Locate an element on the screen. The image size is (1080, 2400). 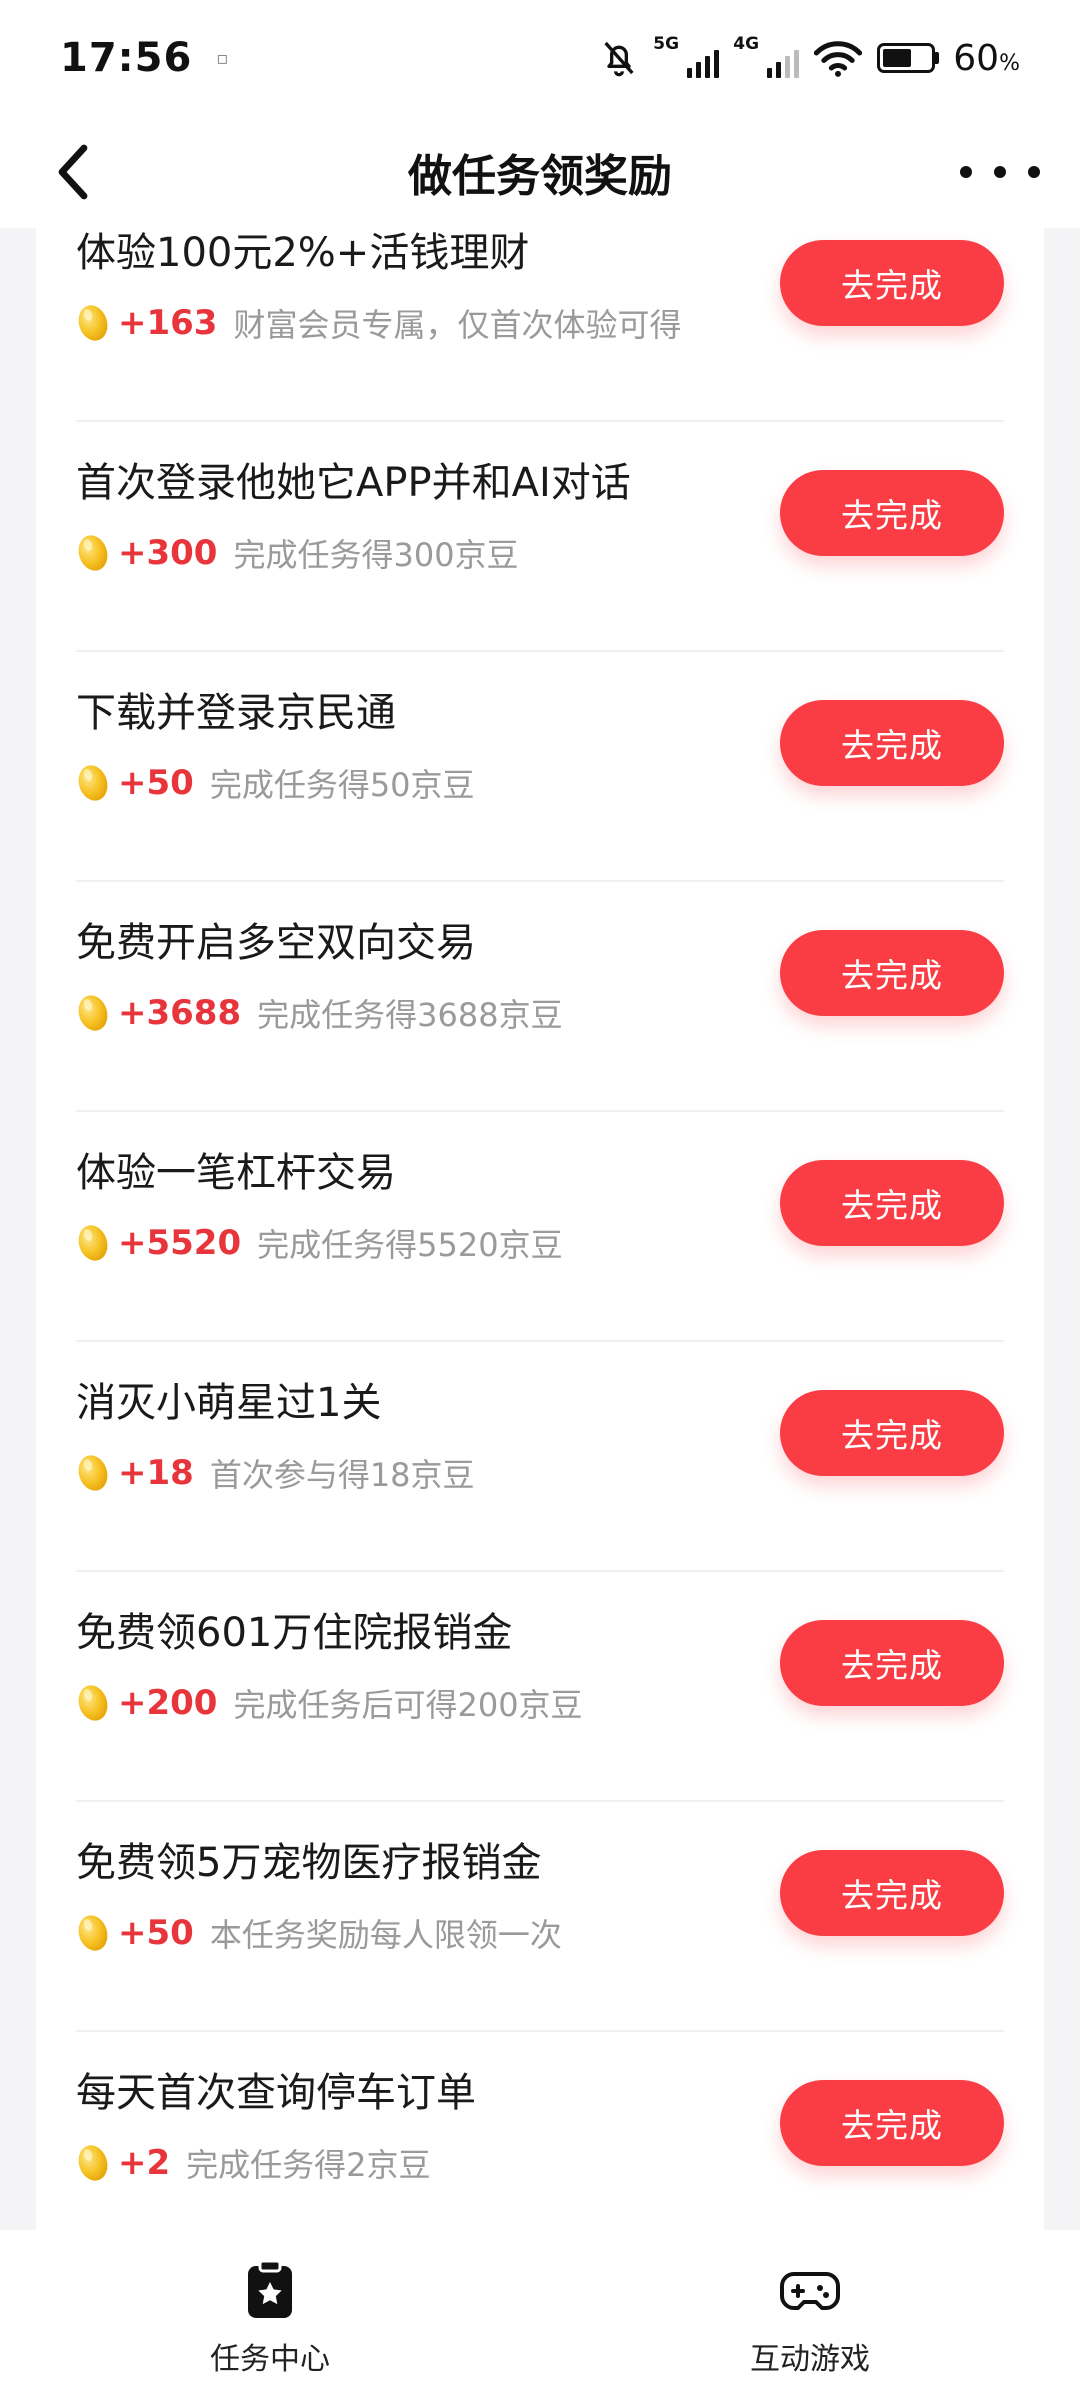
task-reward-line: +5520 完成任务得5520京豆 is located at coordinates (319, 1243).